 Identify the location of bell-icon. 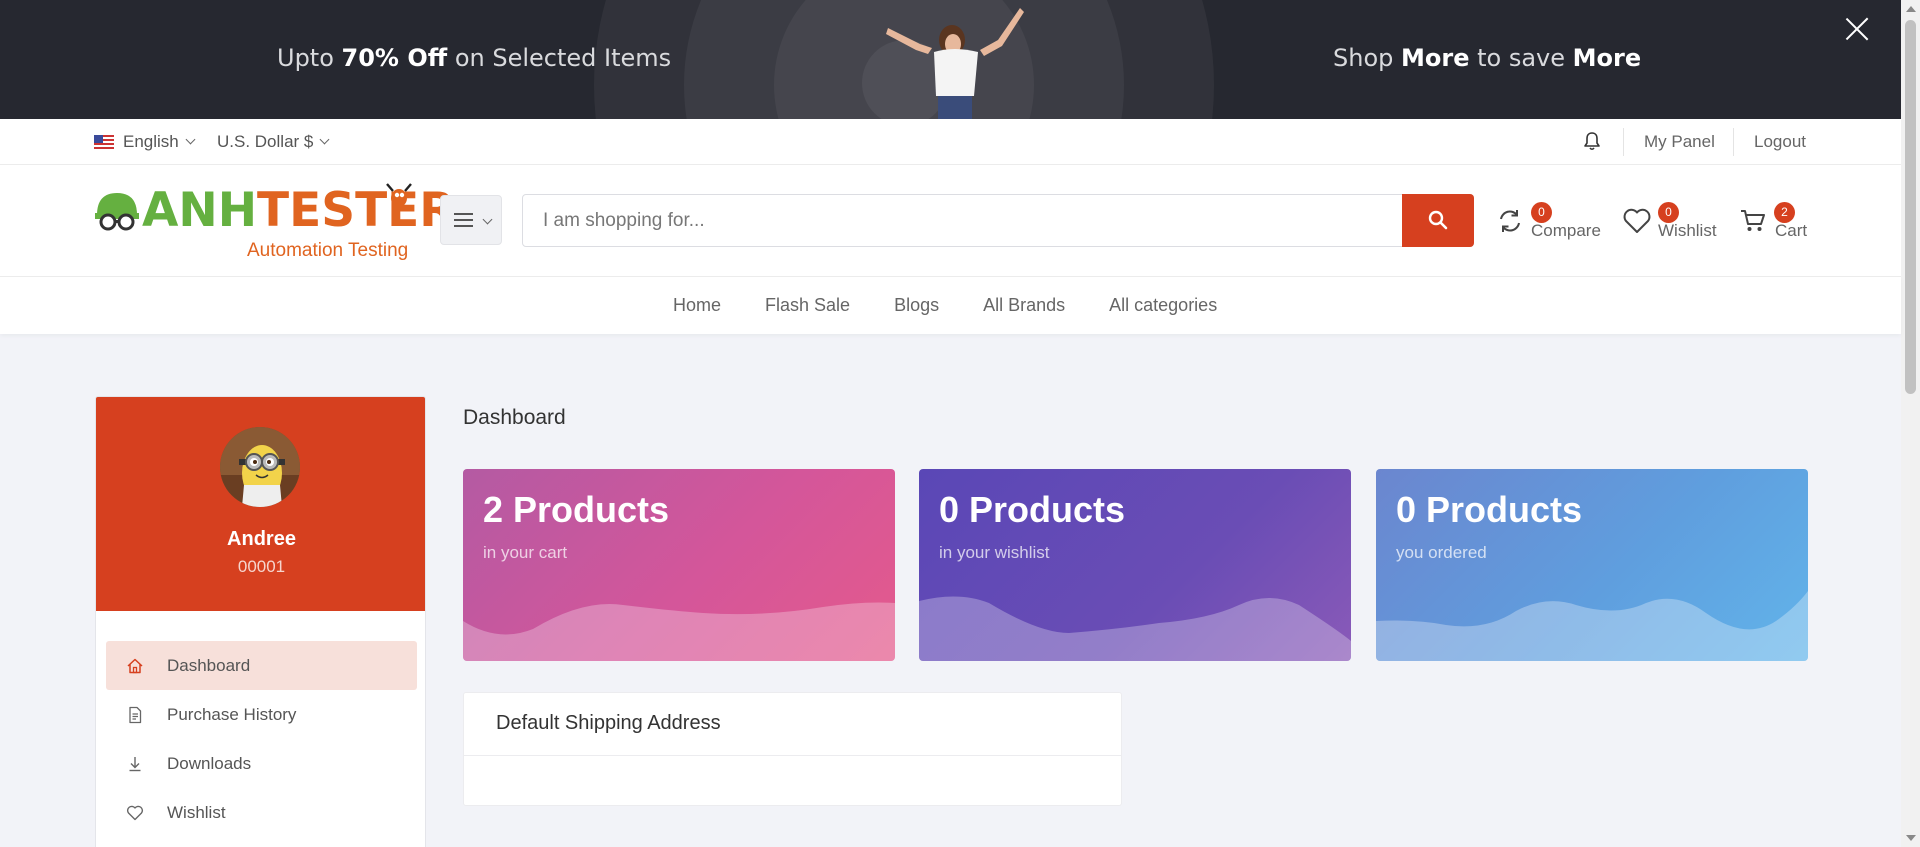
(1592, 141).